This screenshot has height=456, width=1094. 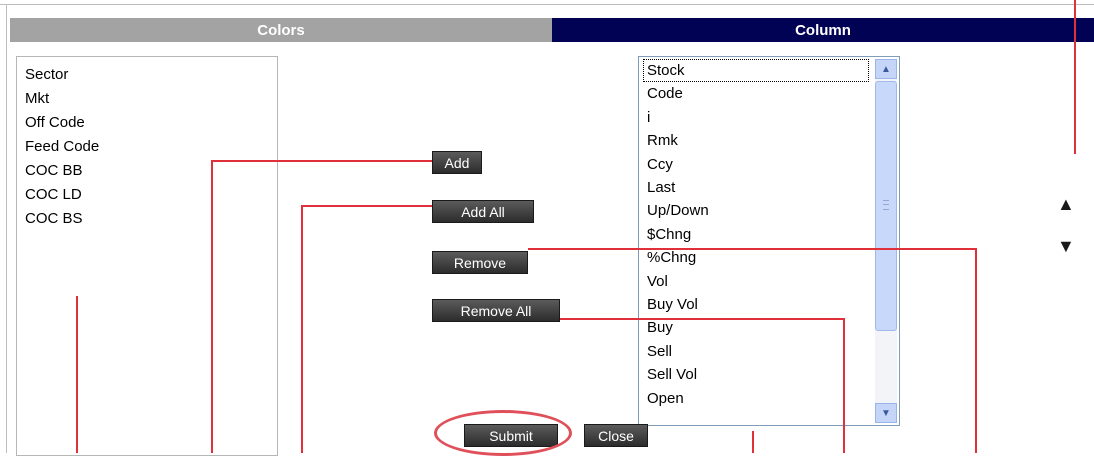 I want to click on list-item: Rmk, so click(x=756, y=140).